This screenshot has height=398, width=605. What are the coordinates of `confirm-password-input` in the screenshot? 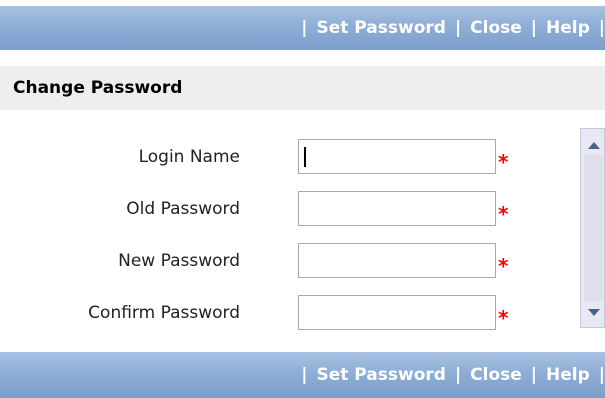 It's located at (397, 312).